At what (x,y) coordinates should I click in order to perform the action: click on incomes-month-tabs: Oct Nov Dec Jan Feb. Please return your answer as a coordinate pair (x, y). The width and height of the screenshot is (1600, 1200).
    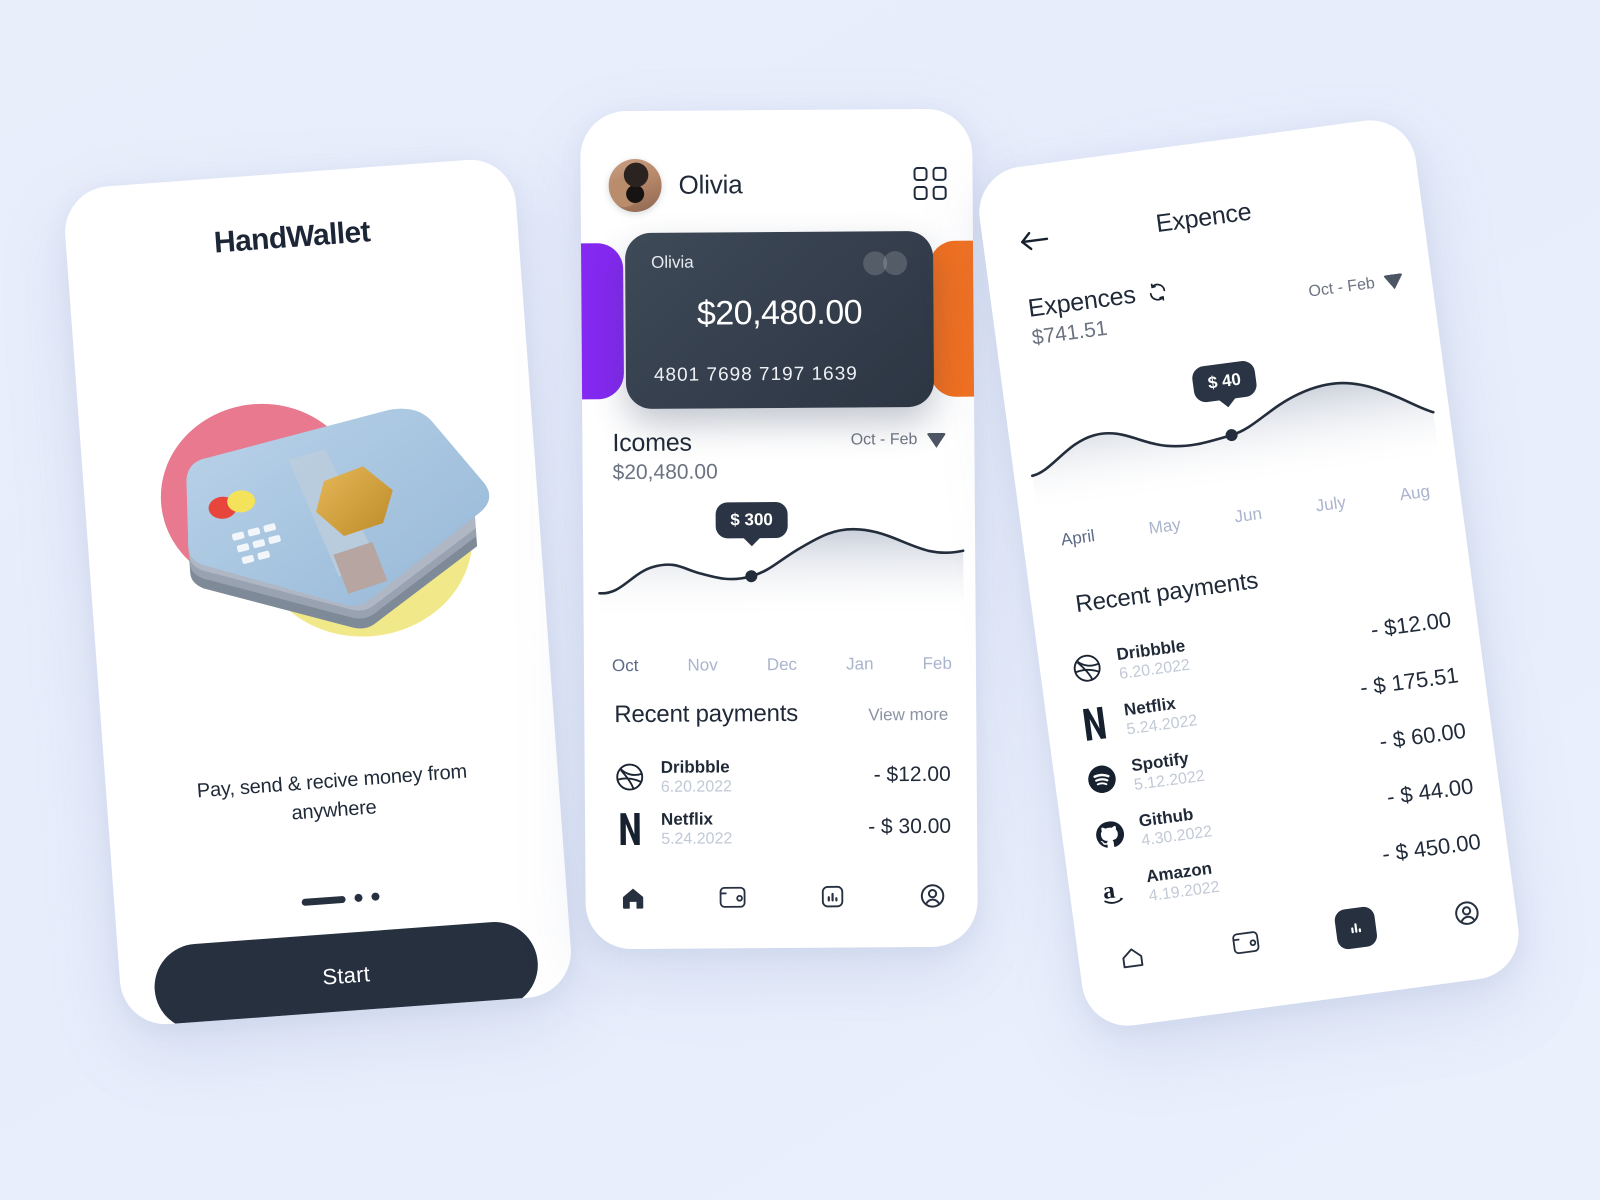
    Looking at the image, I should click on (782, 665).